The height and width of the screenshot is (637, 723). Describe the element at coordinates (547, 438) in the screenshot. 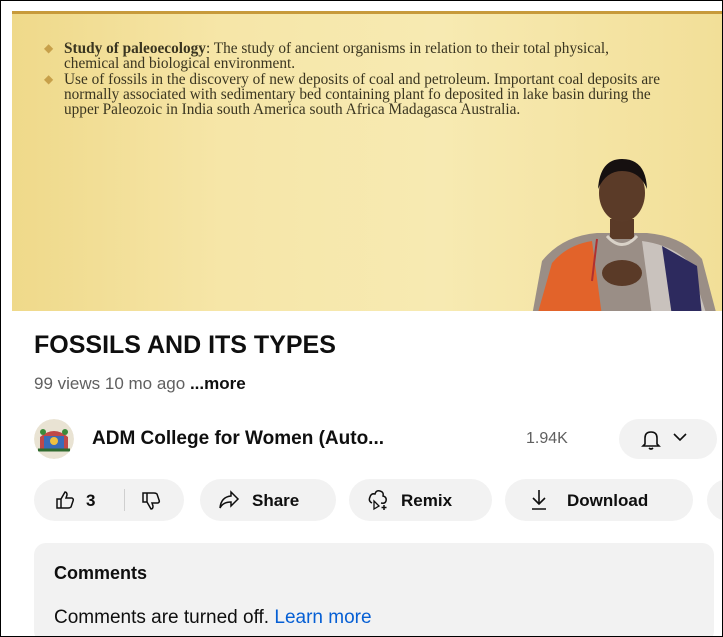

I see `subscriber-count: 1.94K` at that location.